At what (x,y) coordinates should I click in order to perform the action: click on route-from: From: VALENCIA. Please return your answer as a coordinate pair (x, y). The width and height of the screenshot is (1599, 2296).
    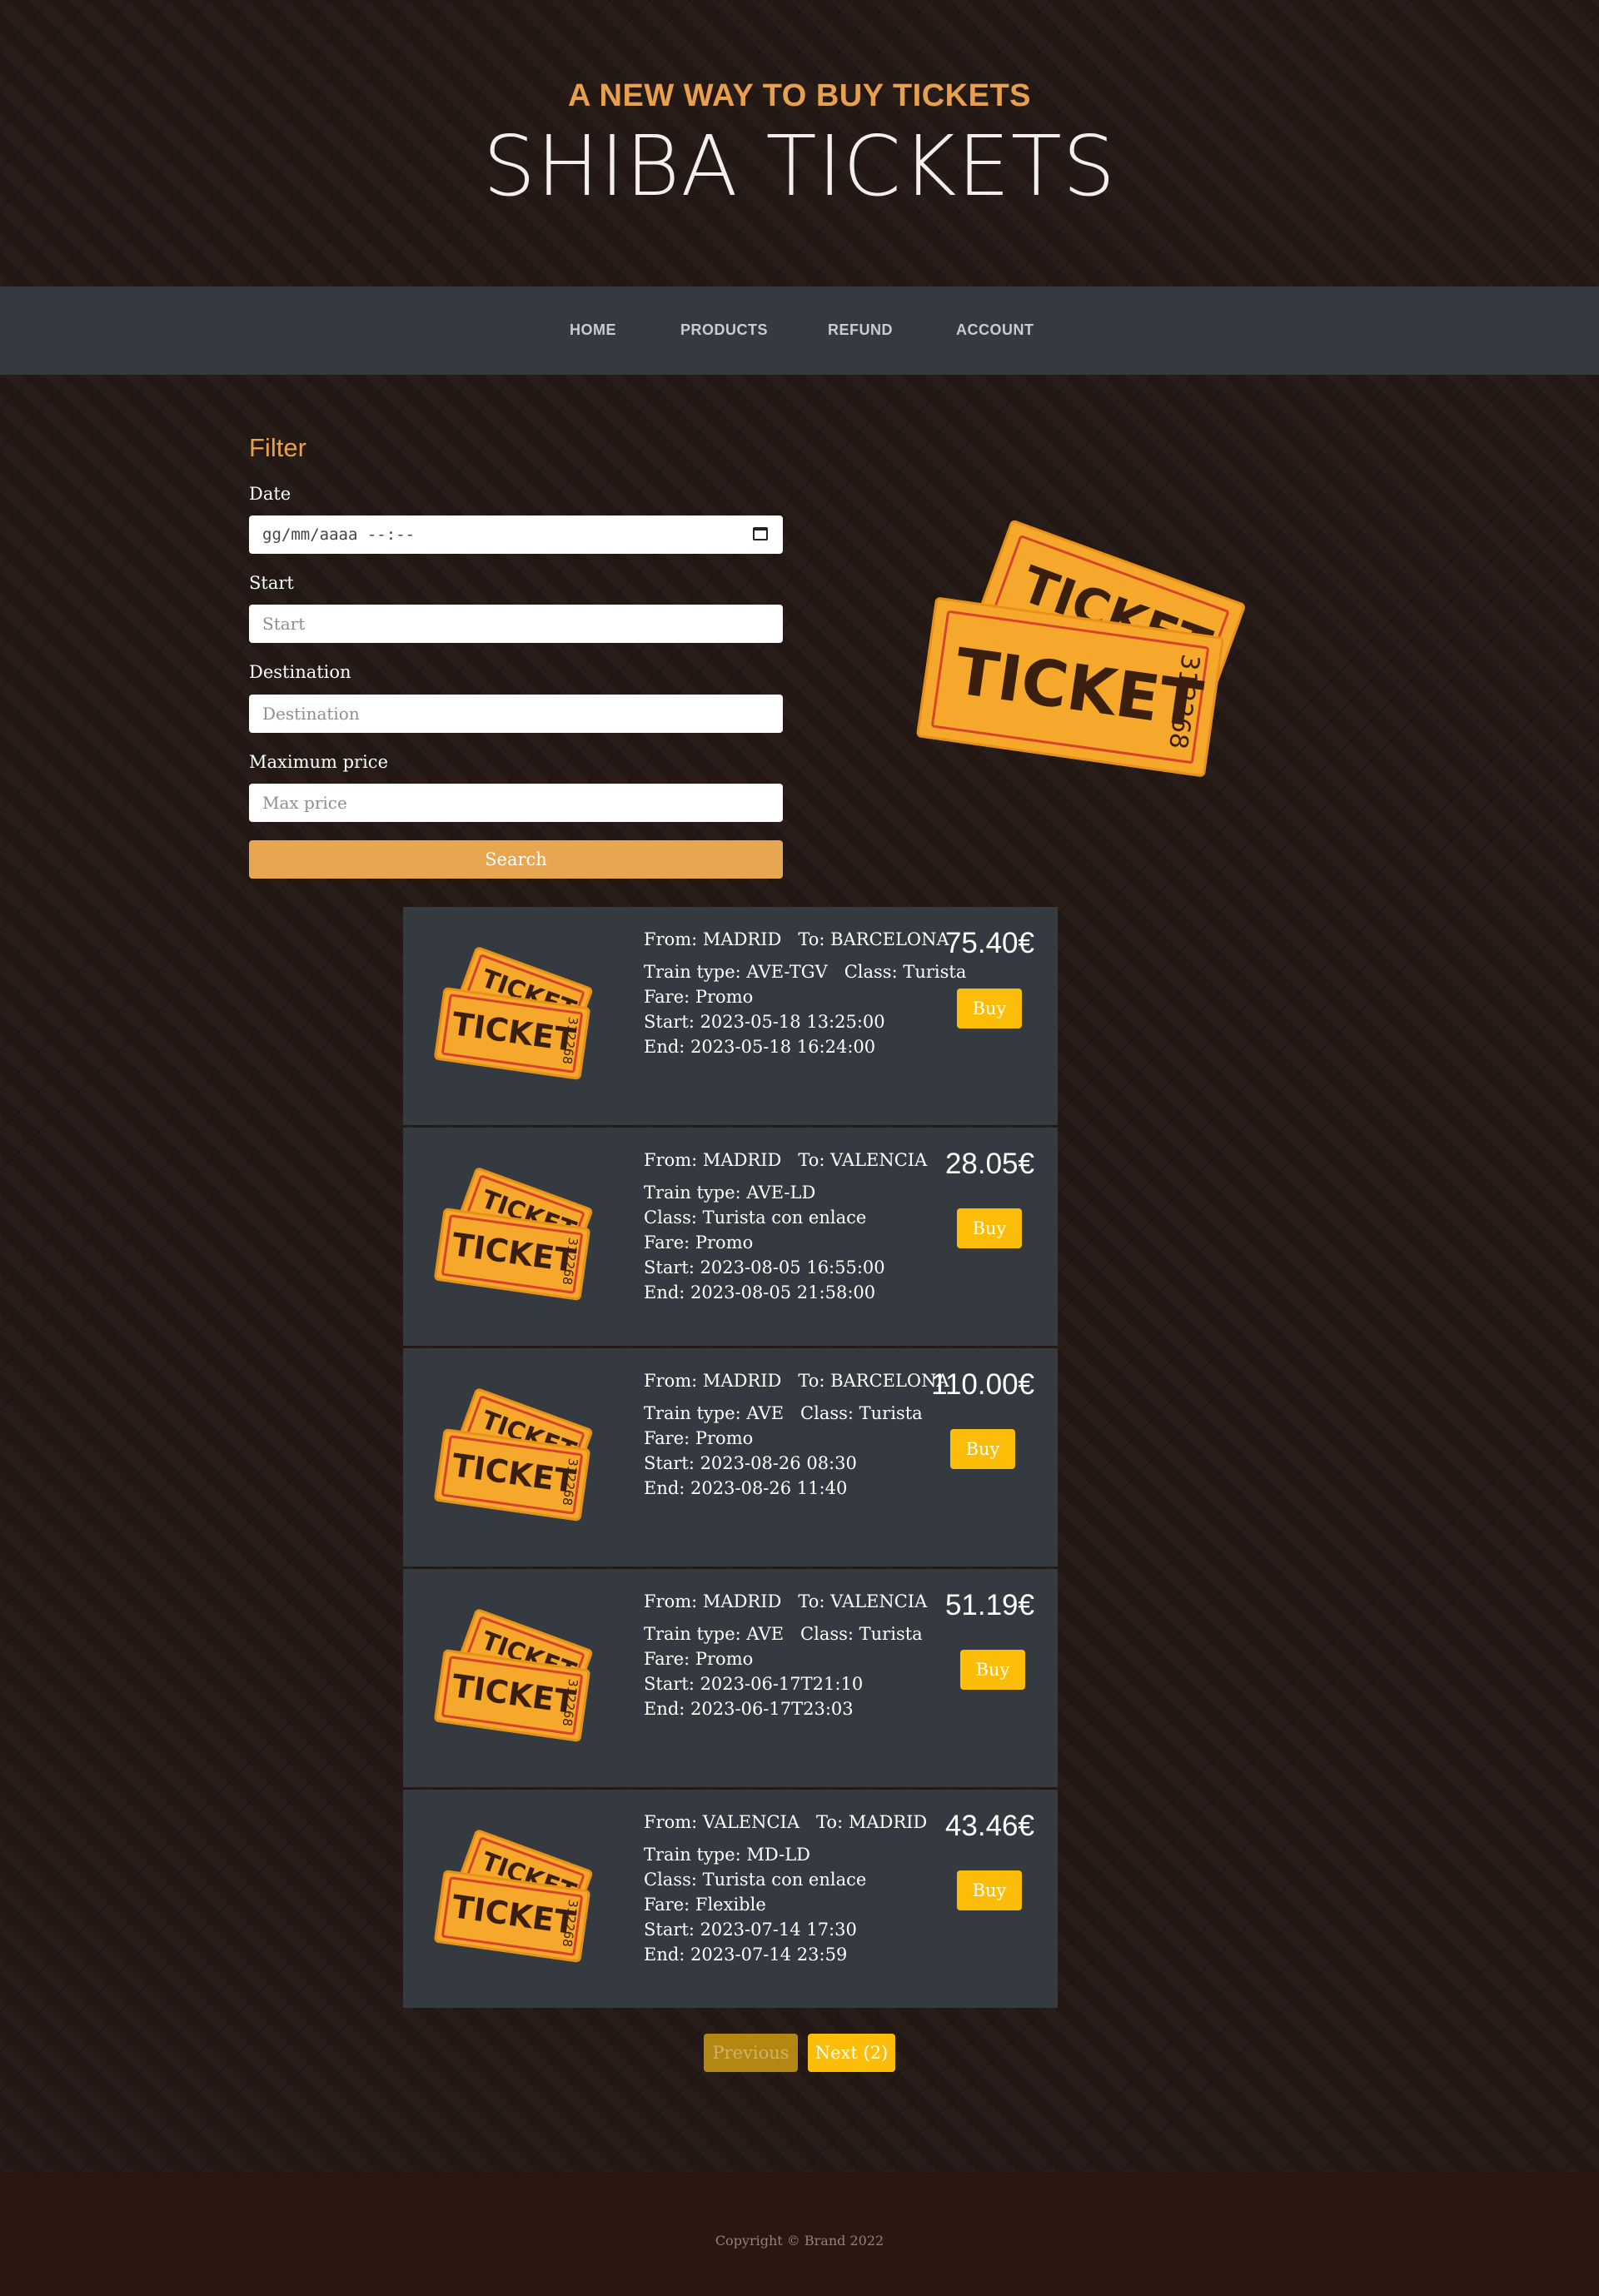
    Looking at the image, I should click on (722, 1822).